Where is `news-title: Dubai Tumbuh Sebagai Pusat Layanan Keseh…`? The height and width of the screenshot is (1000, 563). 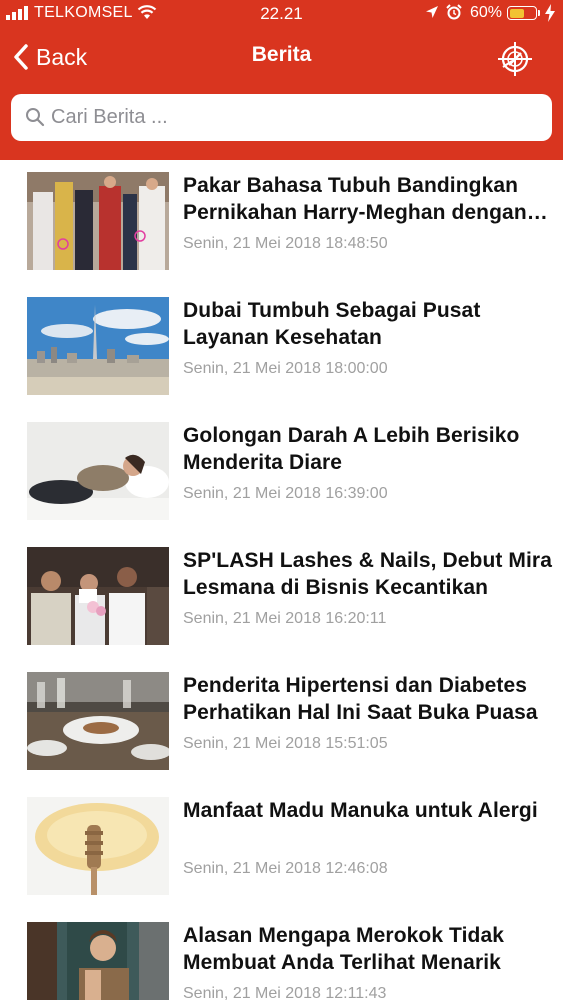 news-title: Dubai Tumbuh Sebagai Pusat Layanan Keseh… is located at coordinates (332, 324).